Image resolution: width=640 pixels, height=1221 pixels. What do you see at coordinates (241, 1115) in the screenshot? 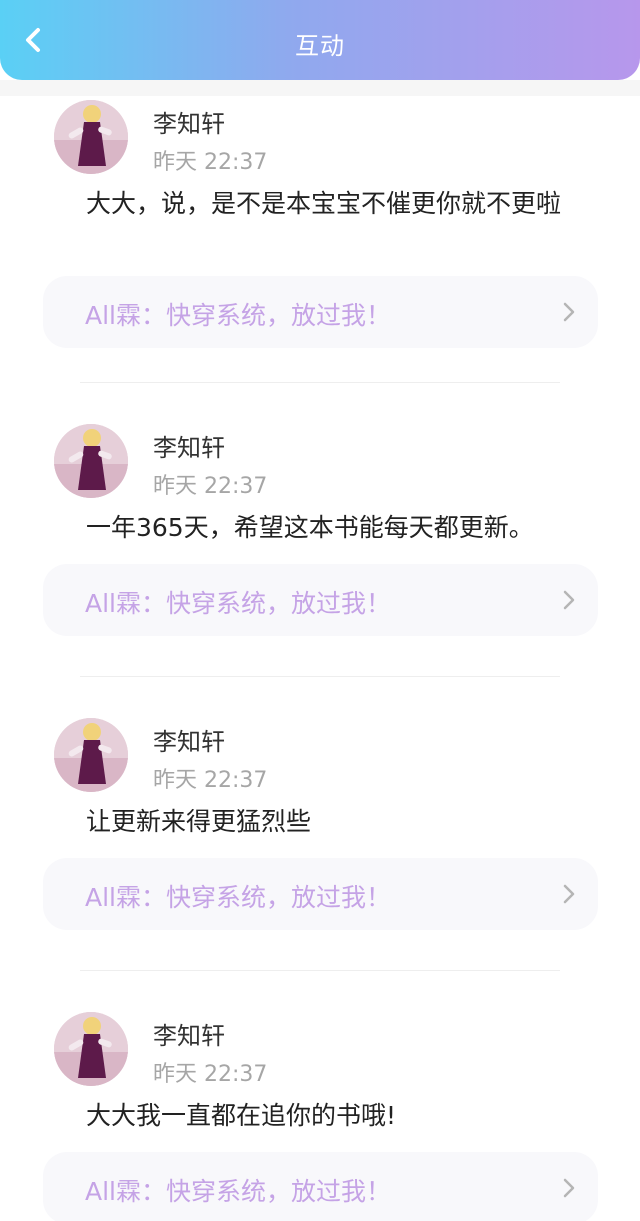
I see `comment-text: 大大我一直都在追你的书哦!` at bounding box center [241, 1115].